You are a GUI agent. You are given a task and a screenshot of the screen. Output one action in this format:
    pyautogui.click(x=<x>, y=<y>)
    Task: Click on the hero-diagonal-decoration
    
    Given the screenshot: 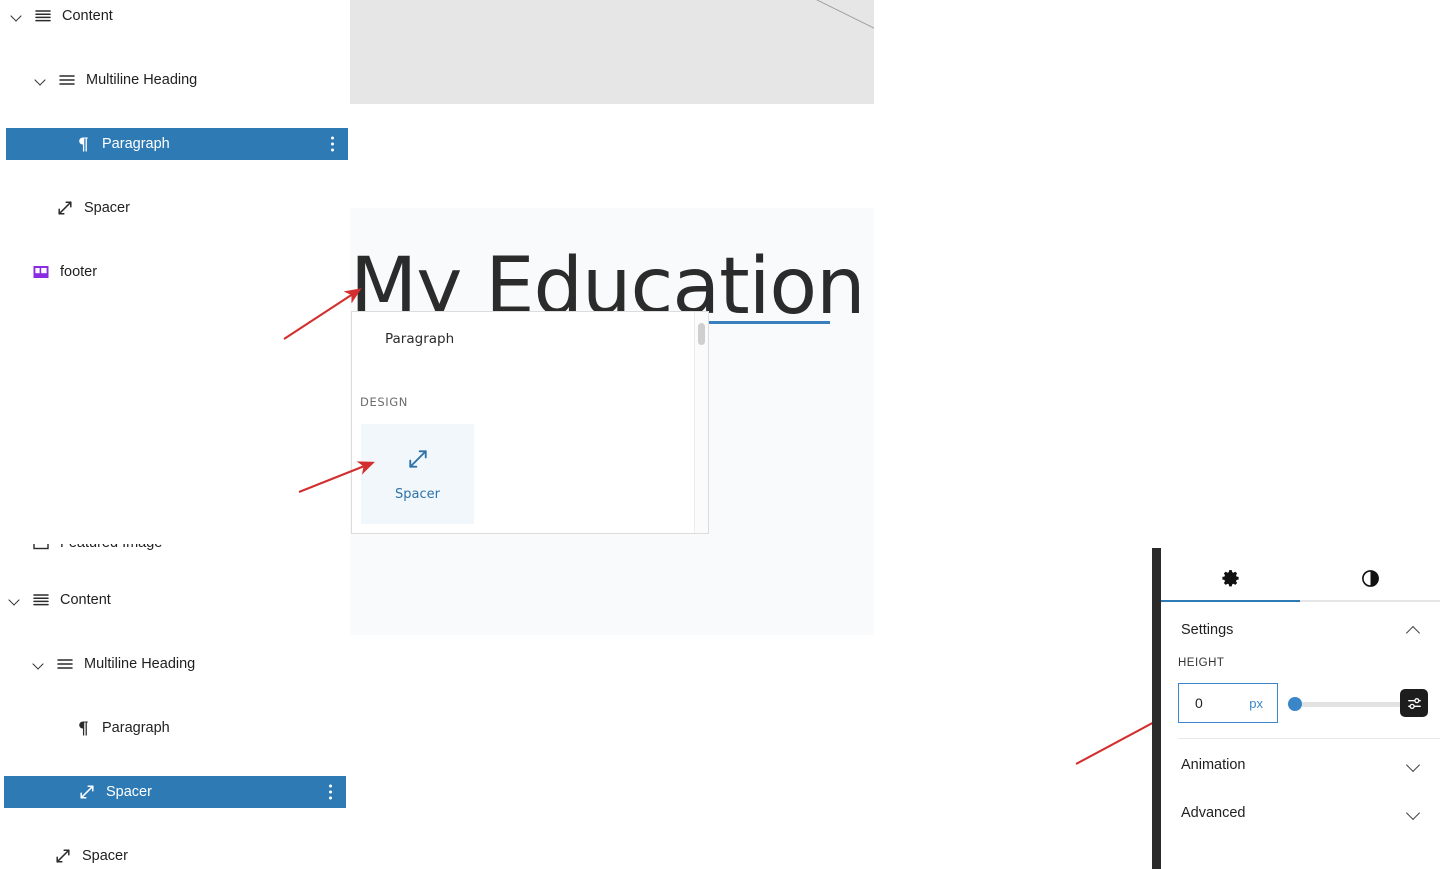 What is the action you would take?
    pyautogui.click(x=845, y=14)
    